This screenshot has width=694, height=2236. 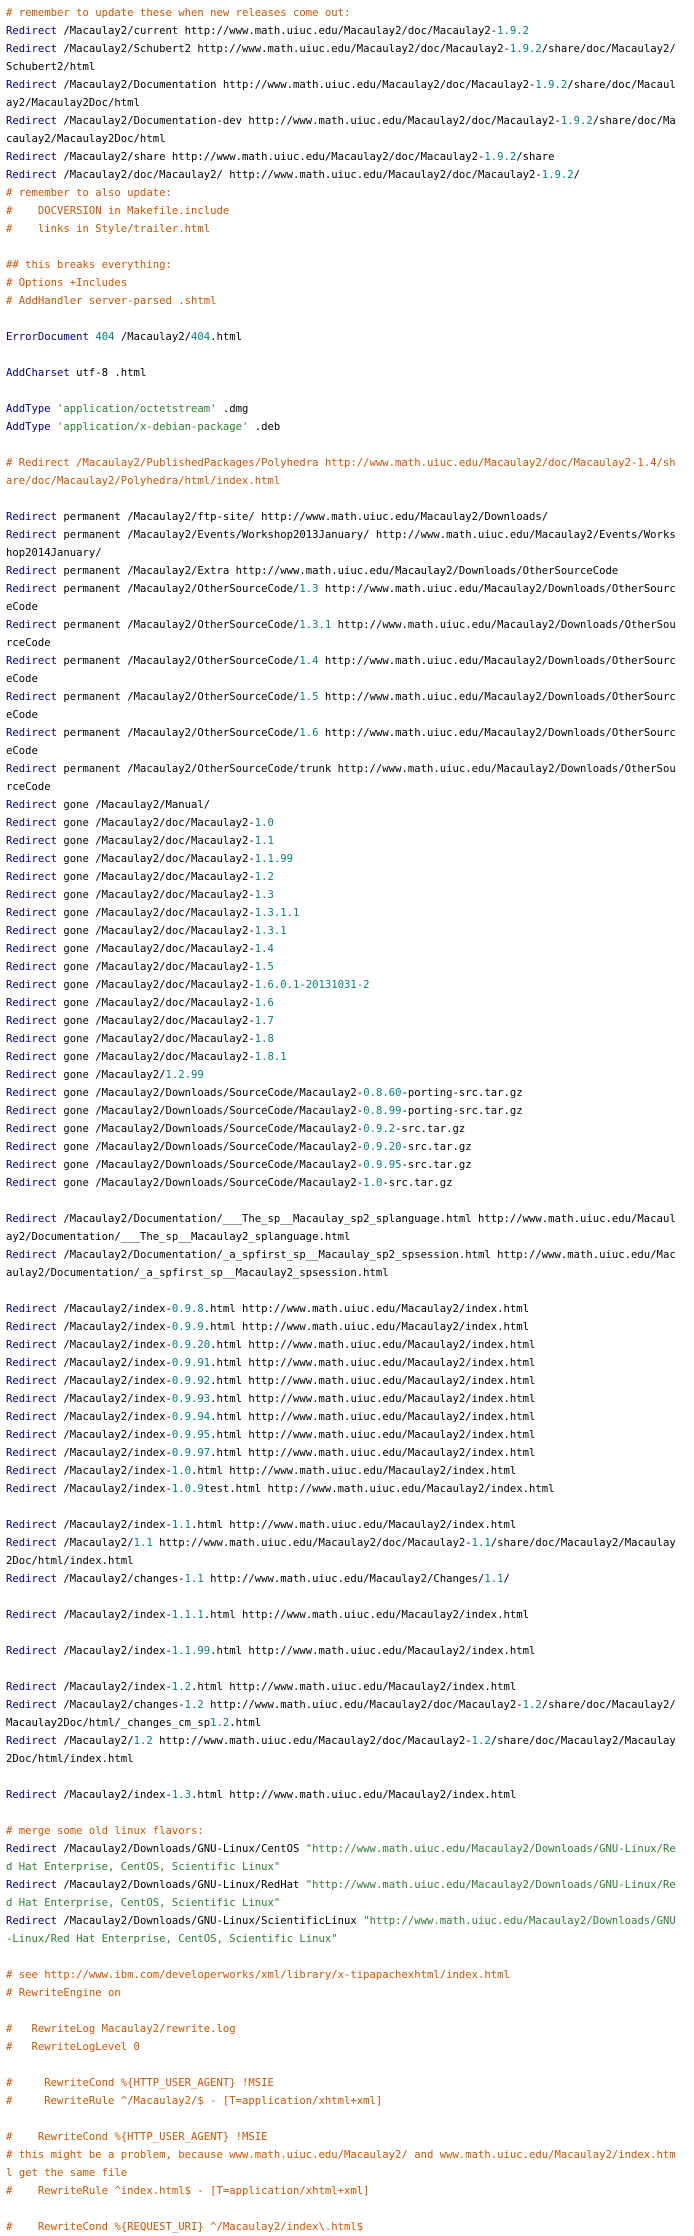 What do you see at coordinates (341, 1993) in the screenshot?
I see `config-line: # RewriteEngine on` at bounding box center [341, 1993].